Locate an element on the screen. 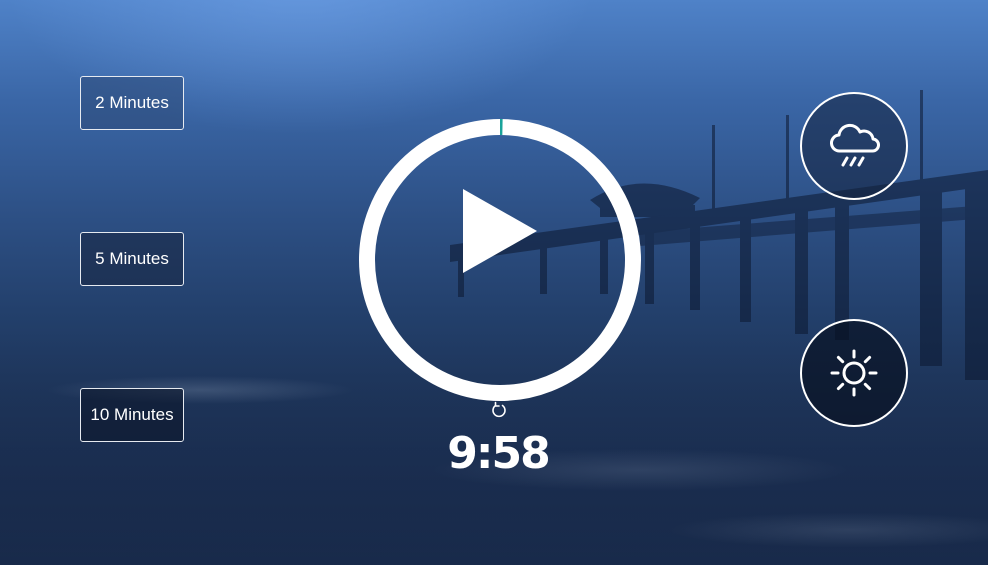  rain-sound-button is located at coordinates (854, 146).